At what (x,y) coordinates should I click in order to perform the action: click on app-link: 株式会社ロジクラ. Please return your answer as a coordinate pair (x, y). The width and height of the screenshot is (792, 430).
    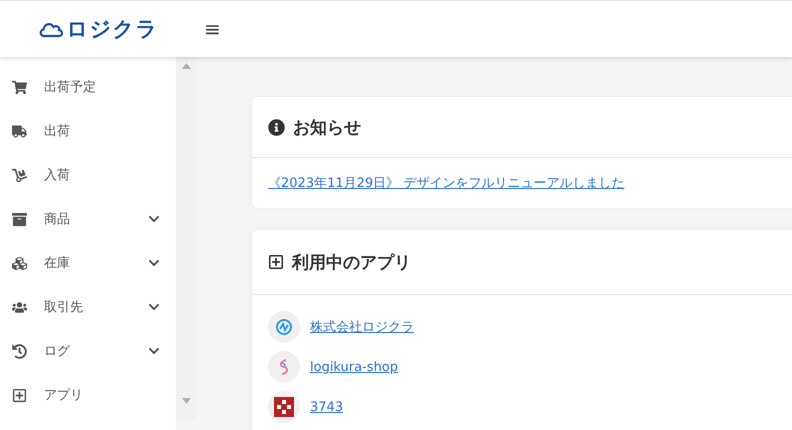
    Looking at the image, I should click on (362, 327).